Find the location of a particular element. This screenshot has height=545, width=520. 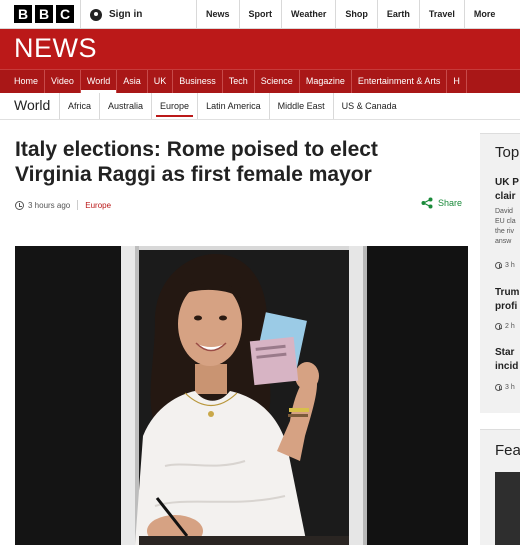

title-line: profi is located at coordinates (506, 306).